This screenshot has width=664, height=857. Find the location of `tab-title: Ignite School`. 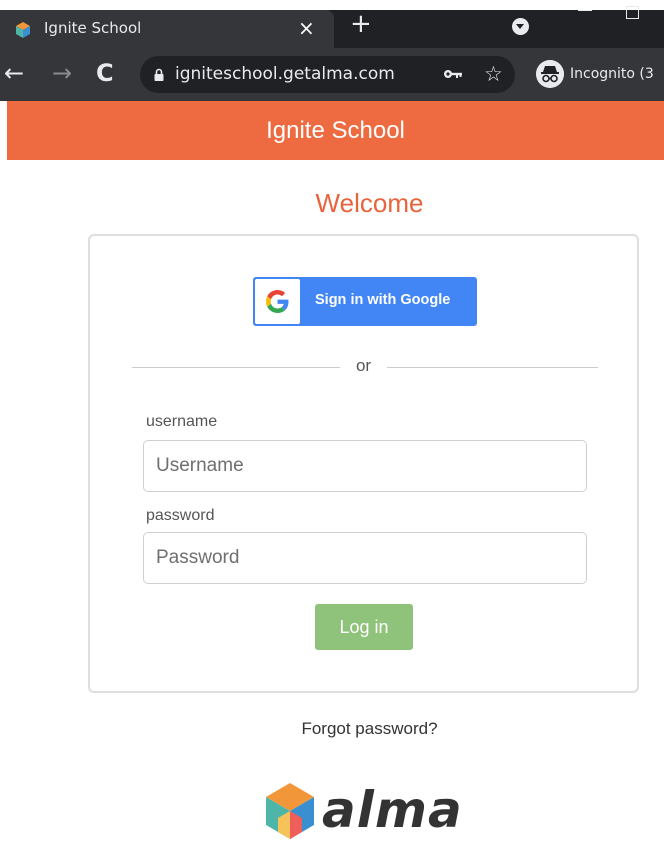

tab-title: Ignite School is located at coordinates (93, 28).